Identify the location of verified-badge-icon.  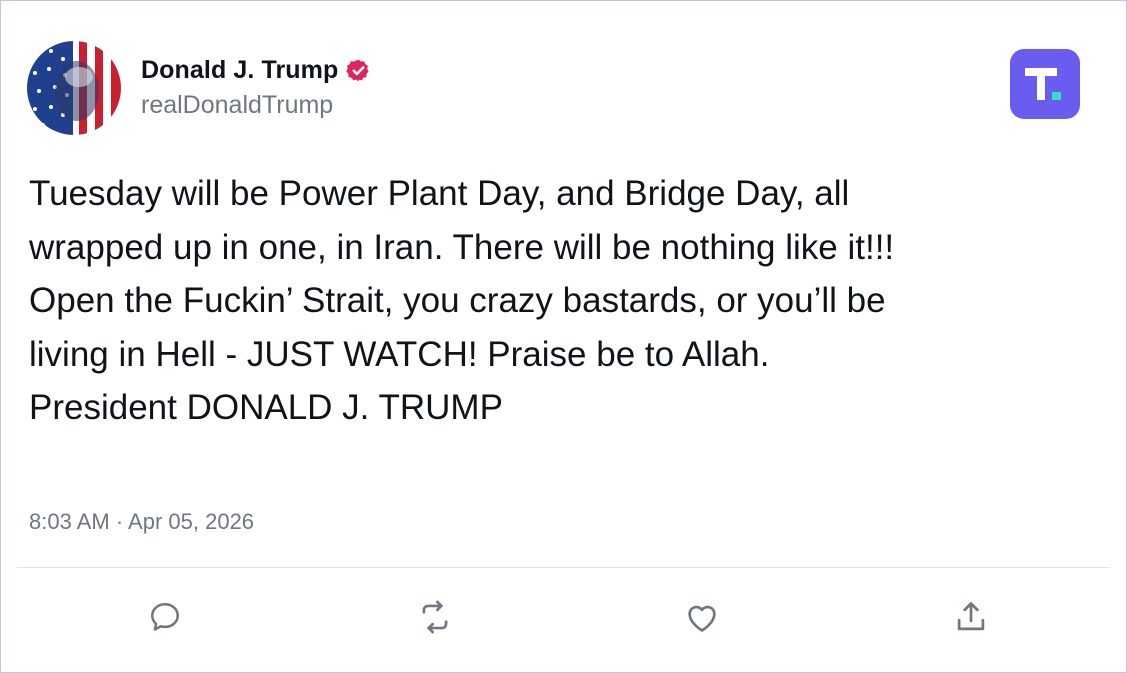
(358, 70).